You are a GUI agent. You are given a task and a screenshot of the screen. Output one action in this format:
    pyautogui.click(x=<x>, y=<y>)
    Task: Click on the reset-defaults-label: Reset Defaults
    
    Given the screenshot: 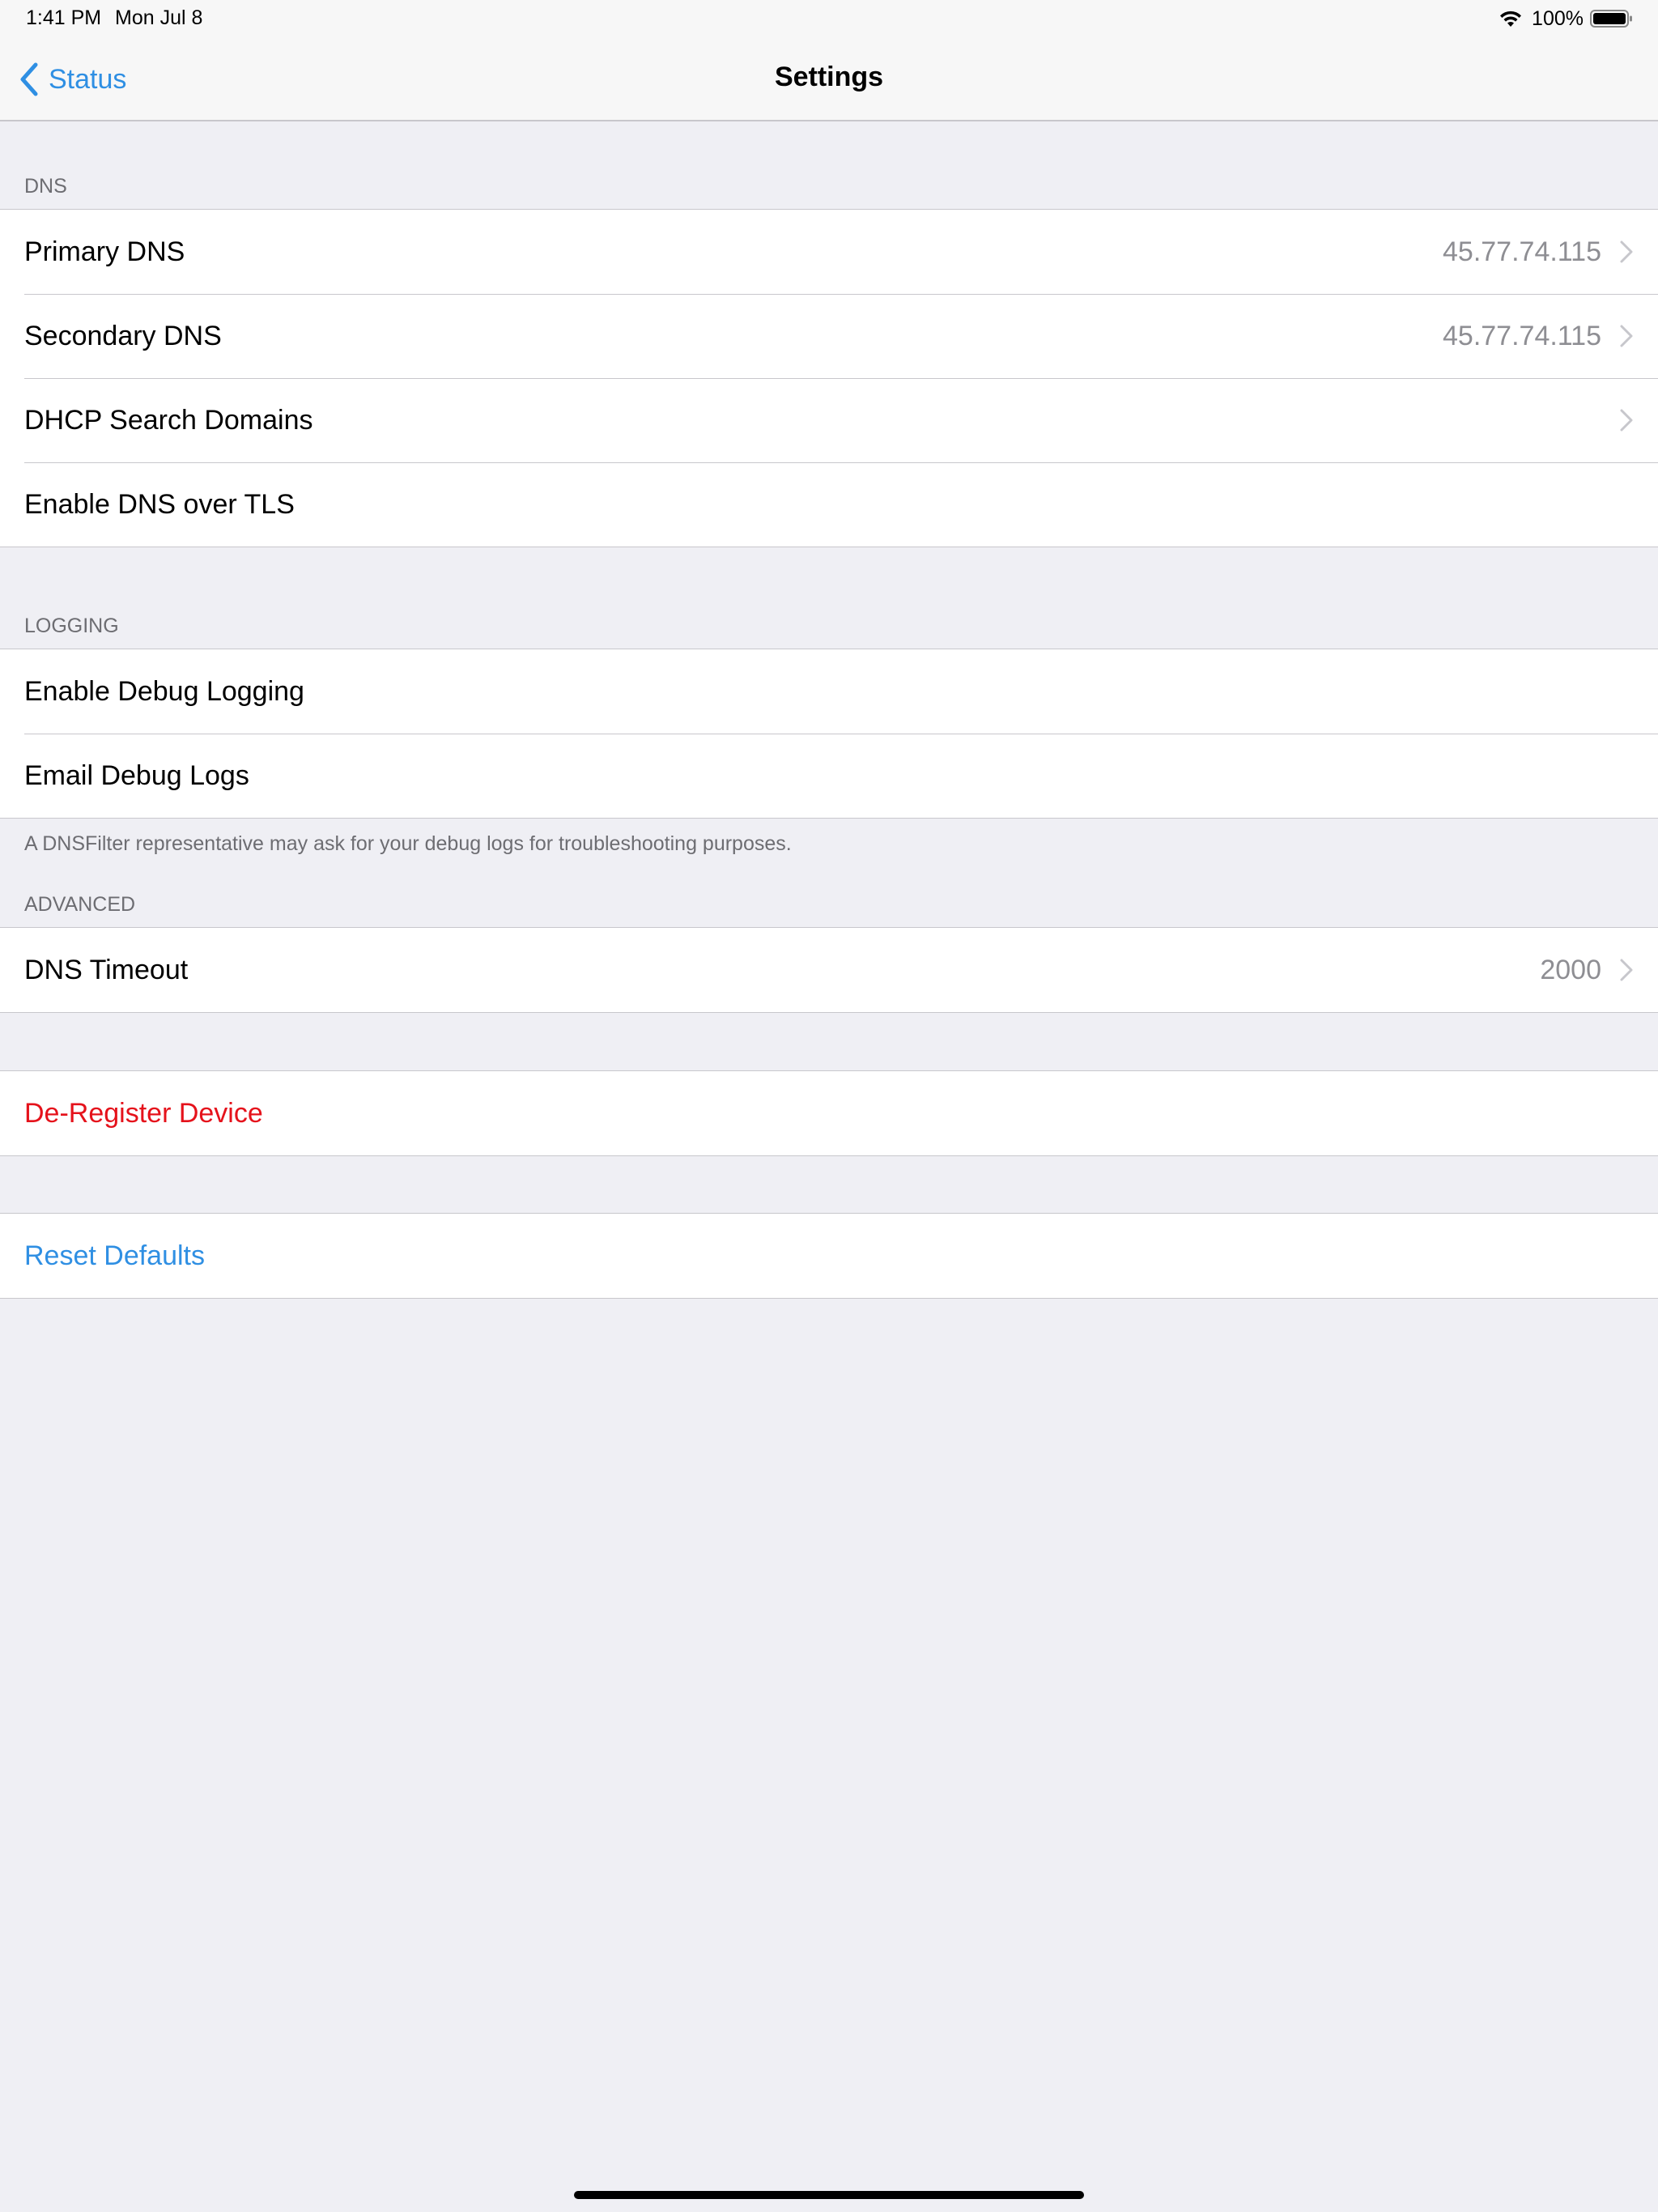 What is the action you would take?
    pyautogui.click(x=114, y=1255)
    